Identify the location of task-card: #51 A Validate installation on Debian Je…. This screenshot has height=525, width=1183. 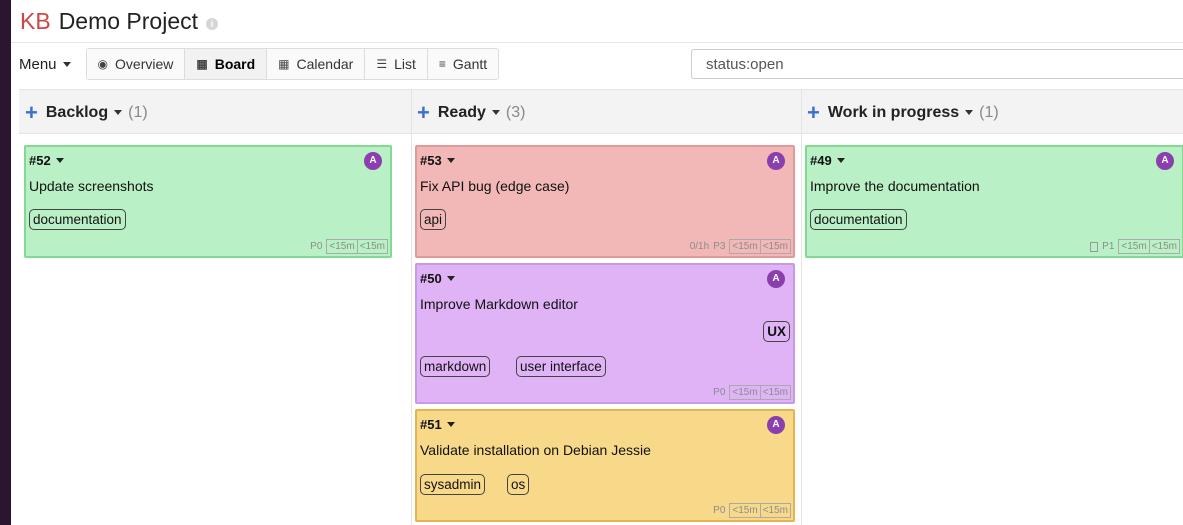
(605, 465).